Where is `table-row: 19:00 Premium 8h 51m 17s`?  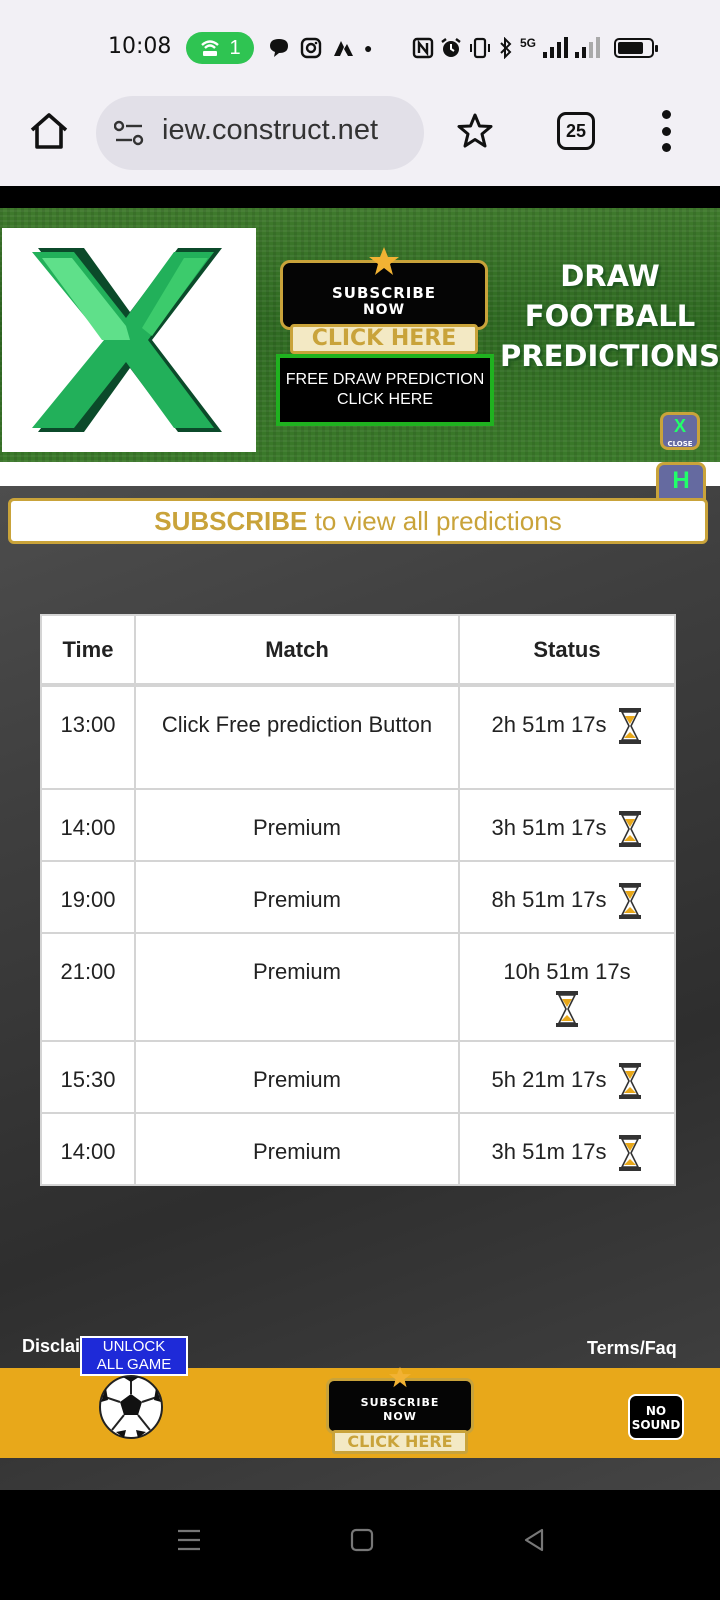 table-row: 19:00 Premium 8h 51m 17s is located at coordinates (358, 897).